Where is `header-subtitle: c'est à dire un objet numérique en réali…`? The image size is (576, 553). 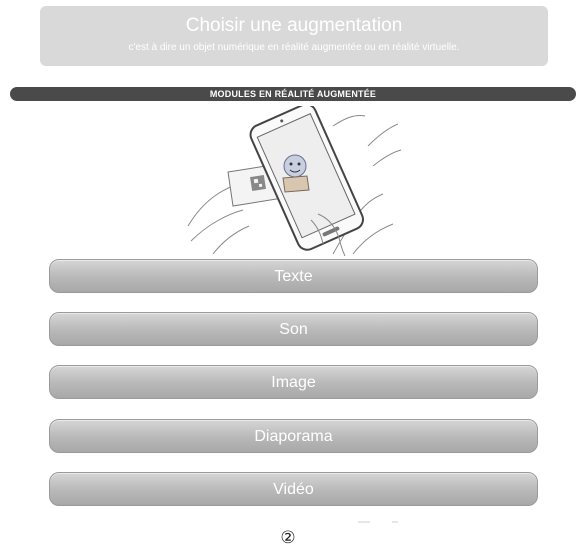 header-subtitle: c'est à dire un objet numérique en réali… is located at coordinates (294, 47).